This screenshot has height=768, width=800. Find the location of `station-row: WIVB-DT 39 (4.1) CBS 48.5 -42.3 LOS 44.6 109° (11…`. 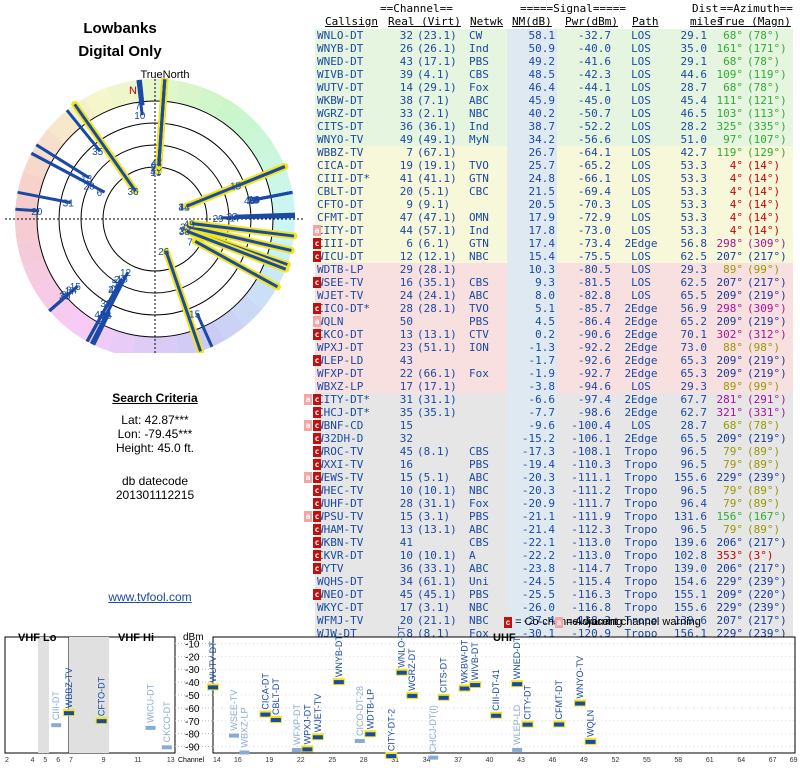

station-row: WIVB-DT 39 (4.1) CBS 48.5 -42.3 LOS 44.6 109° (11… is located at coordinates (554, 74).